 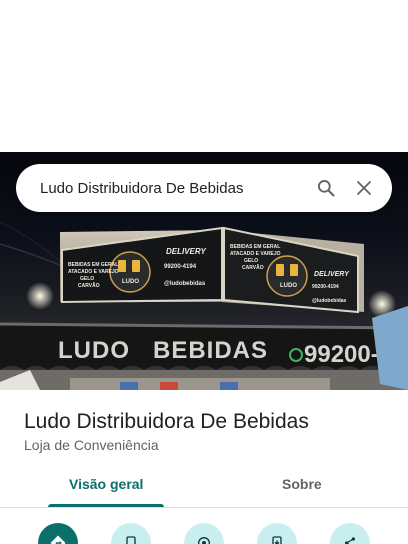 I want to click on place-name: Ludo Distribuidora De Bebidas, so click(x=166, y=421).